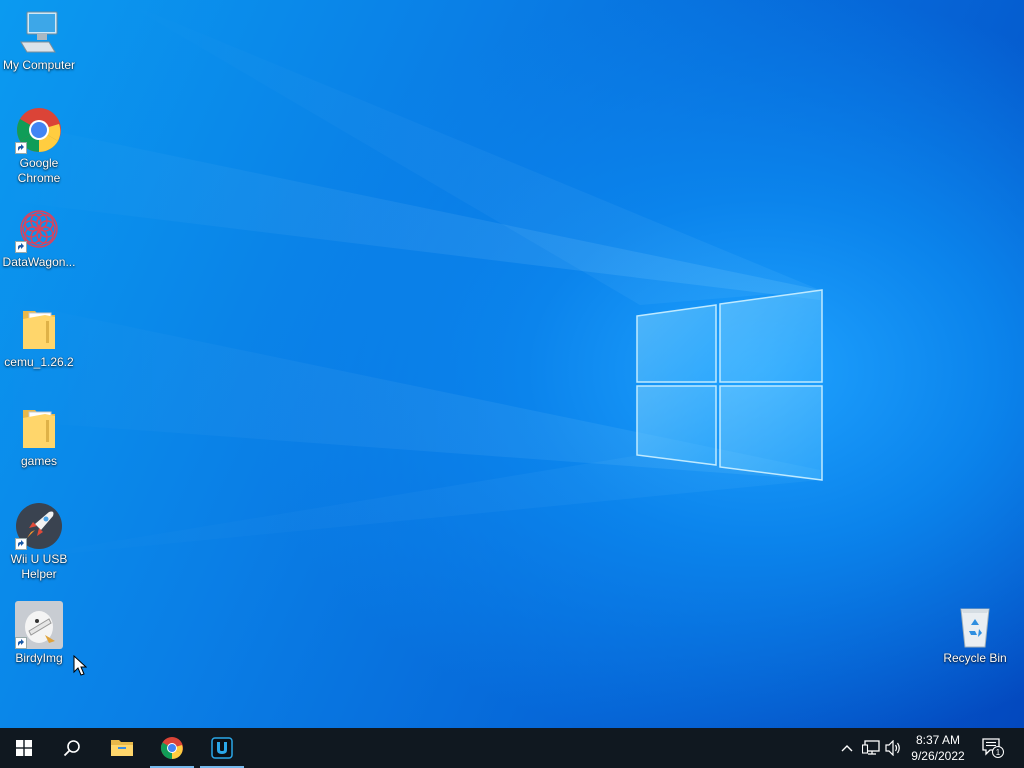  I want to click on desktop-icon-games-folder: games, so click(39, 436).